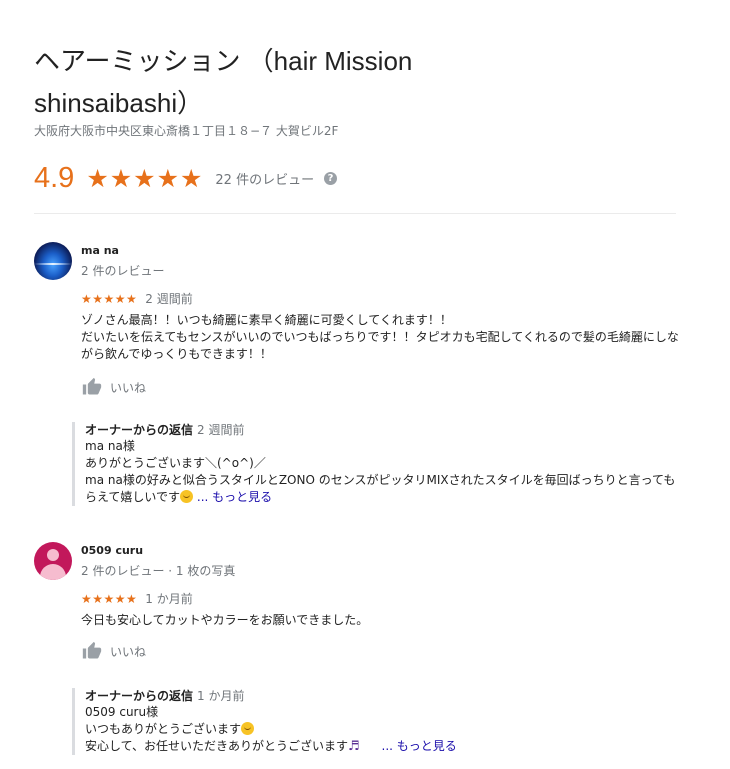 The width and height of the screenshot is (730, 769). I want to click on owner-reply-line: 0509 curu様, so click(122, 712).